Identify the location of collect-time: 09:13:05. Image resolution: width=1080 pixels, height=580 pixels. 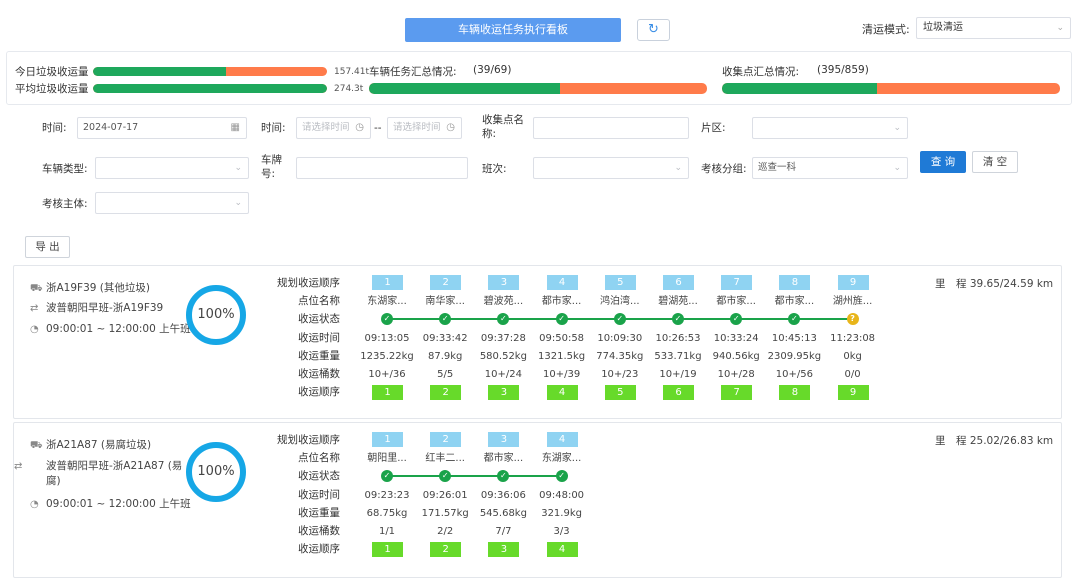
(387, 338).